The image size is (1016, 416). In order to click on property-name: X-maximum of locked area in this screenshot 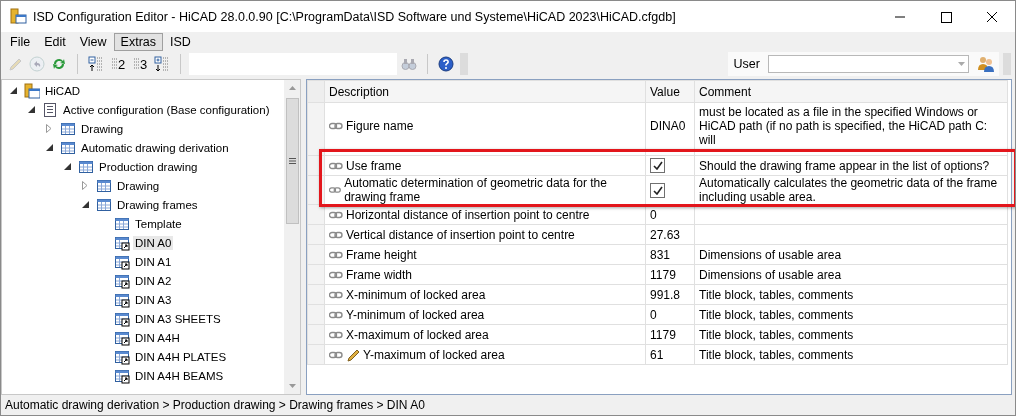, I will do `click(417, 334)`.